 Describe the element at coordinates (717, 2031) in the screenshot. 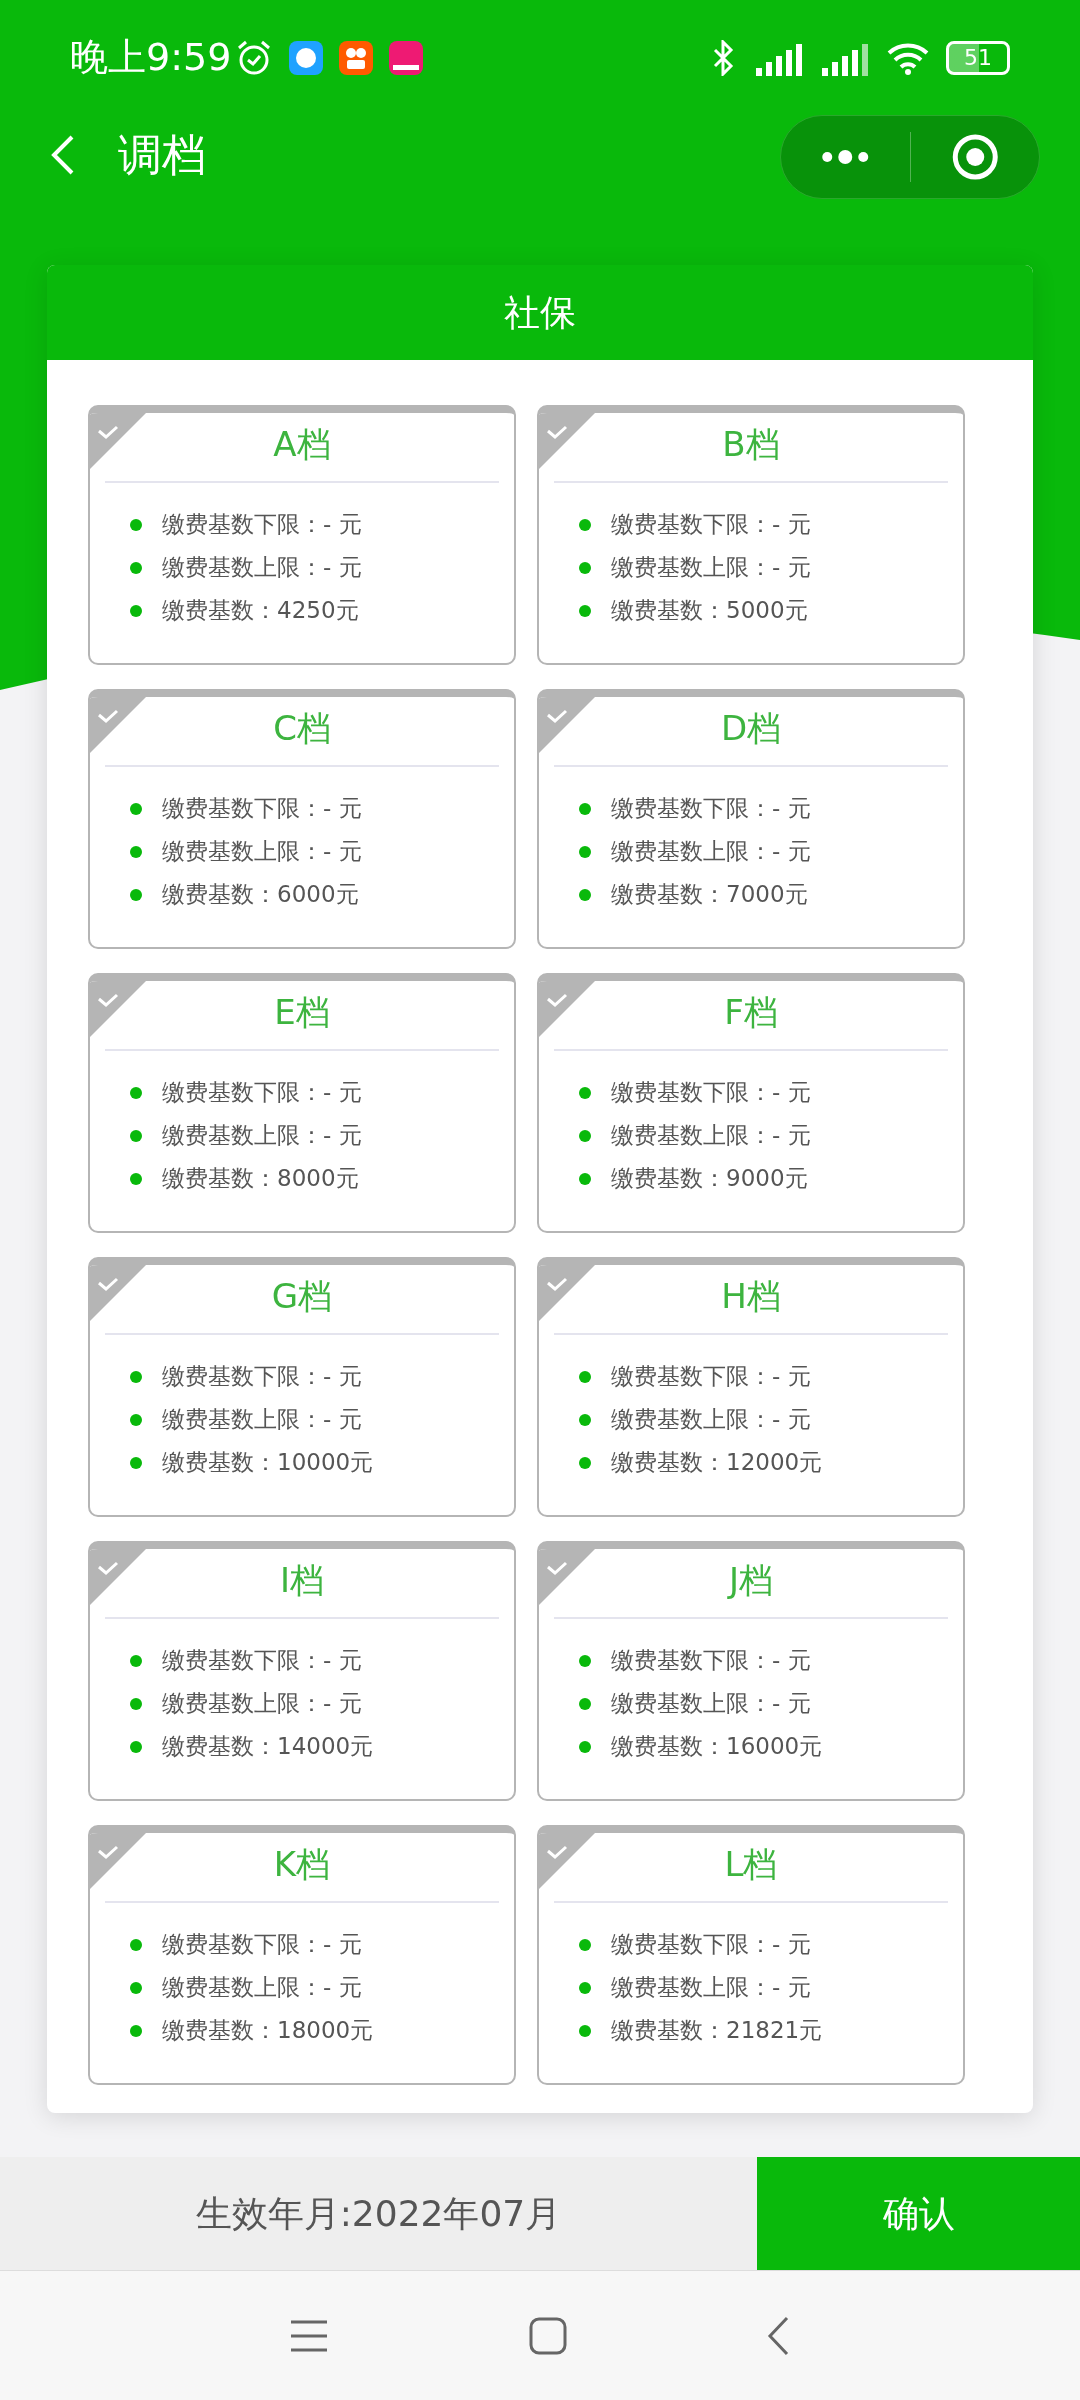

I see `tier-detail: 缴费基数：21821元` at that location.